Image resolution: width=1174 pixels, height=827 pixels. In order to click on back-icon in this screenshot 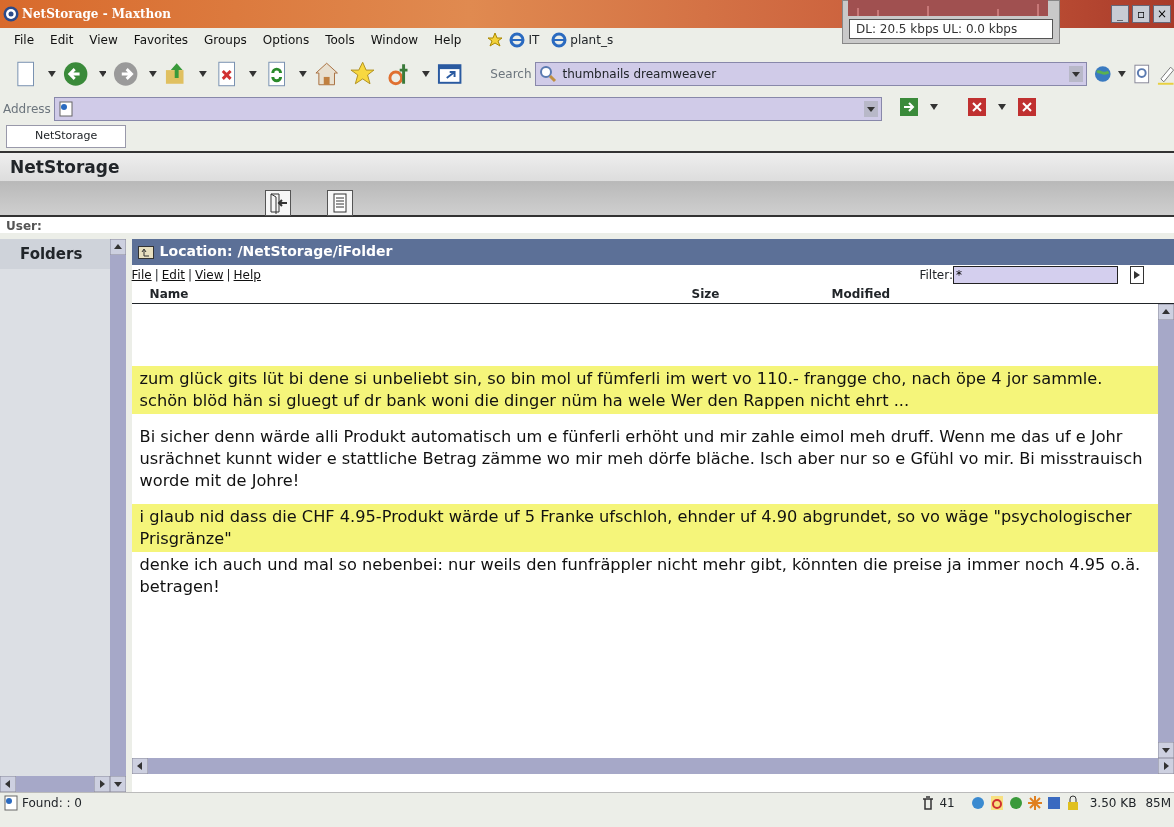, I will do `click(76, 74)`.